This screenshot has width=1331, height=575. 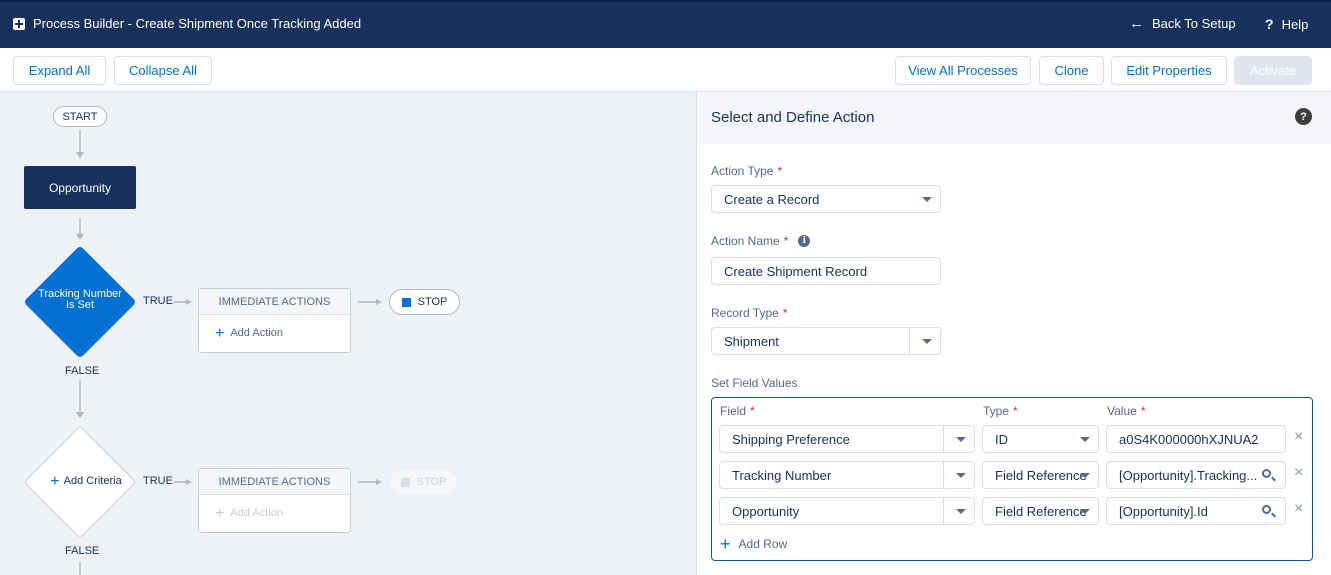 What do you see at coordinates (1122, 411) in the screenshot?
I see `col-value-text: Value` at bounding box center [1122, 411].